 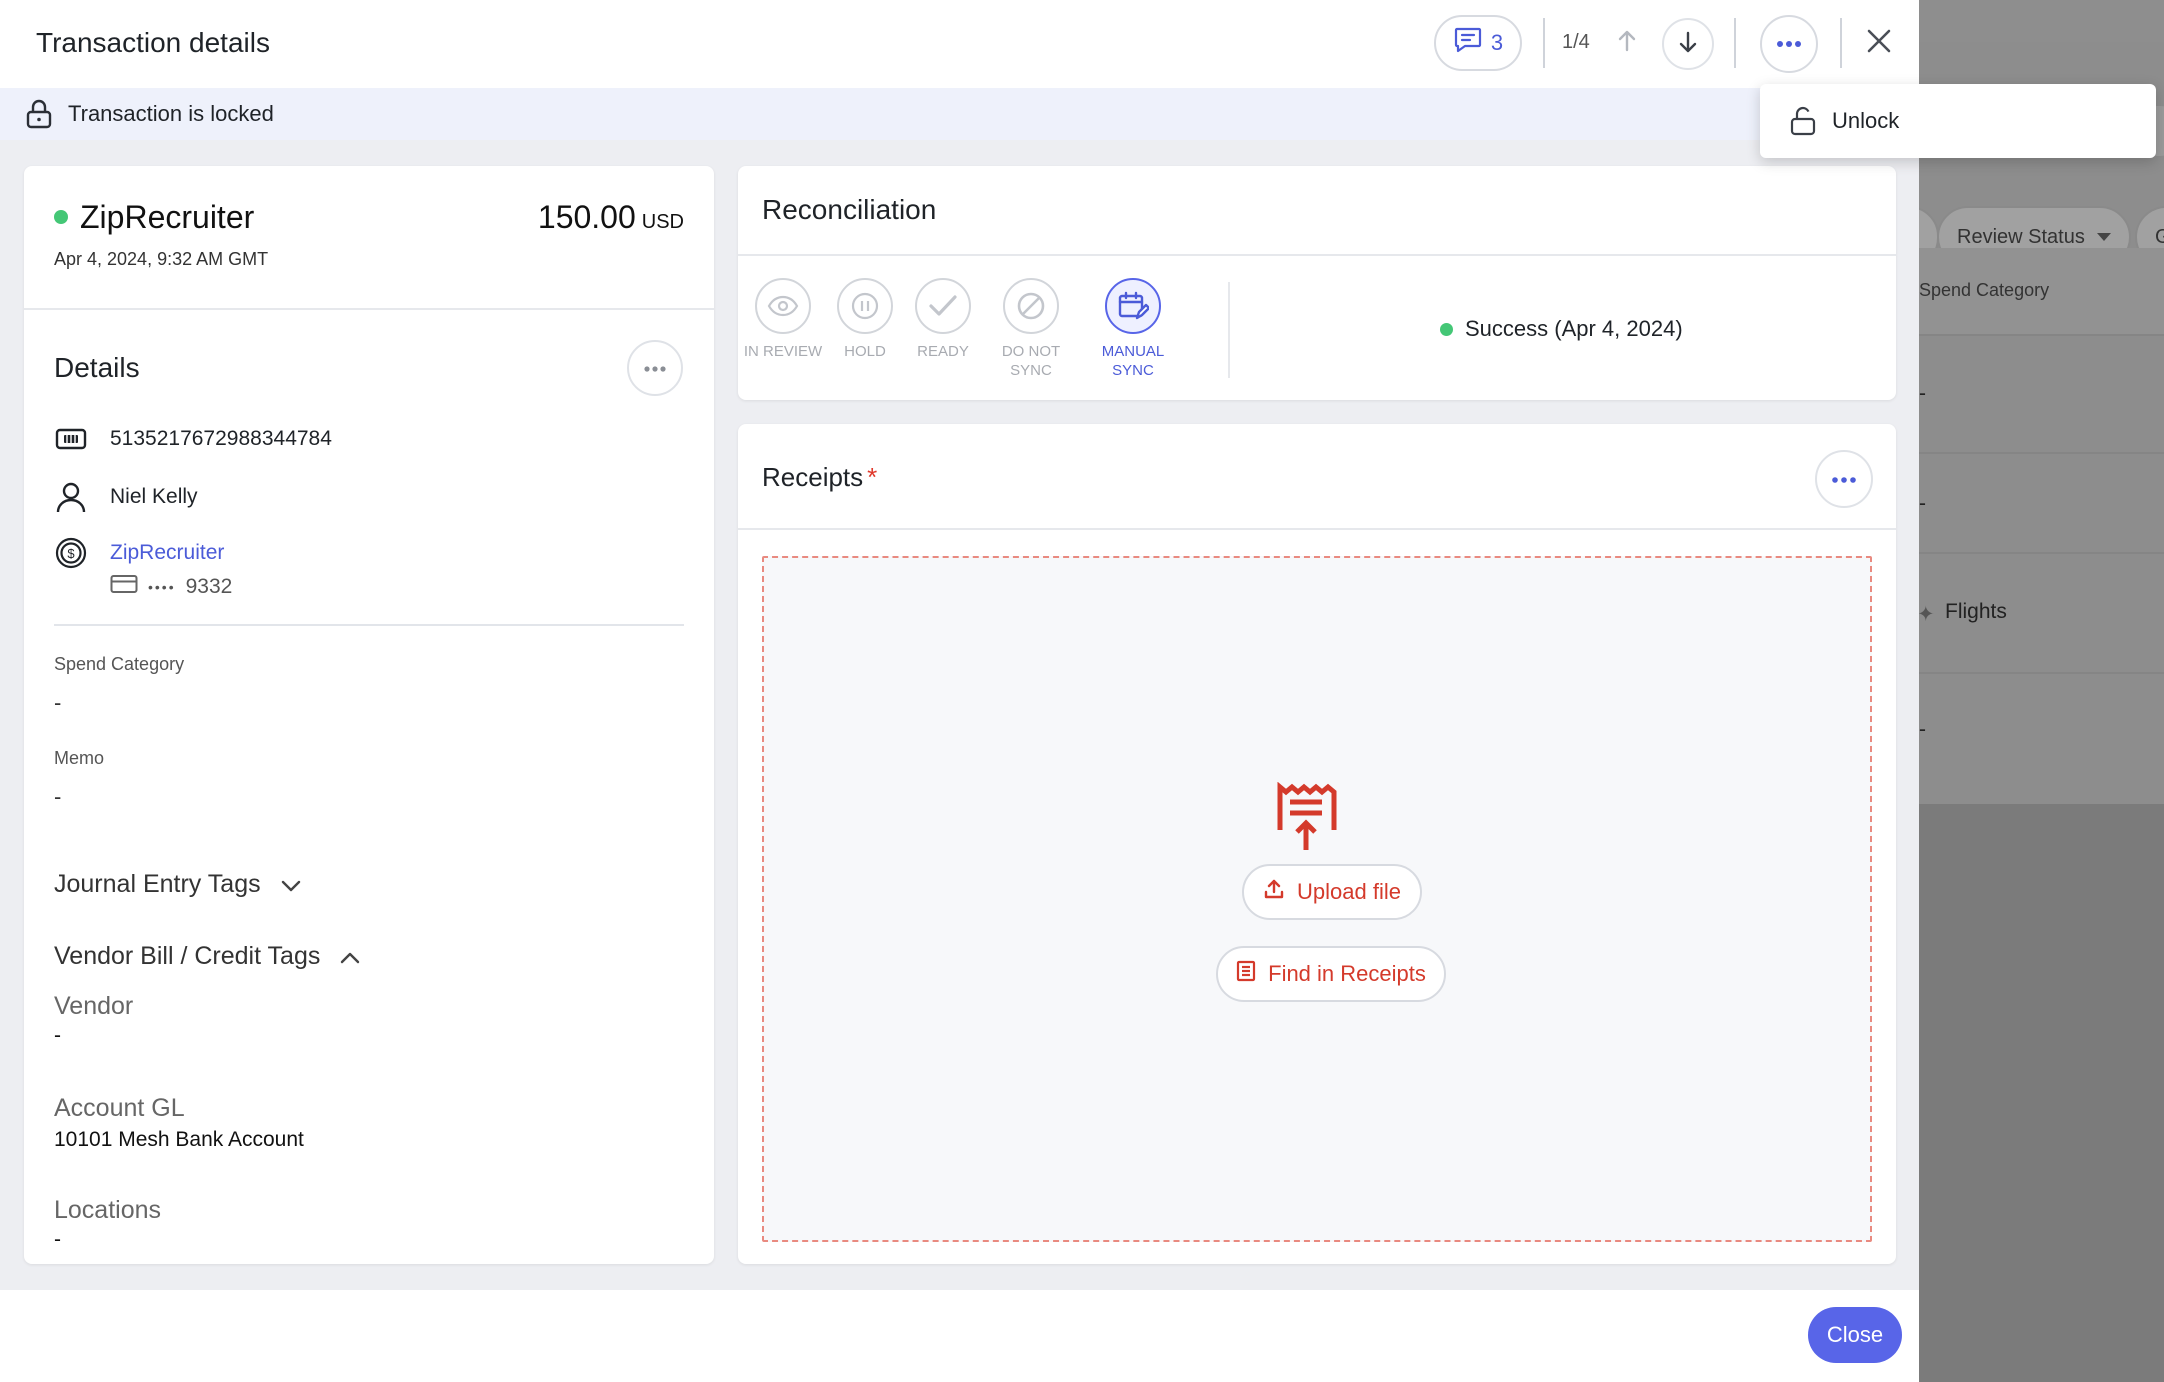 I want to click on transaction-amount: 150.00 USD, so click(x=611, y=217).